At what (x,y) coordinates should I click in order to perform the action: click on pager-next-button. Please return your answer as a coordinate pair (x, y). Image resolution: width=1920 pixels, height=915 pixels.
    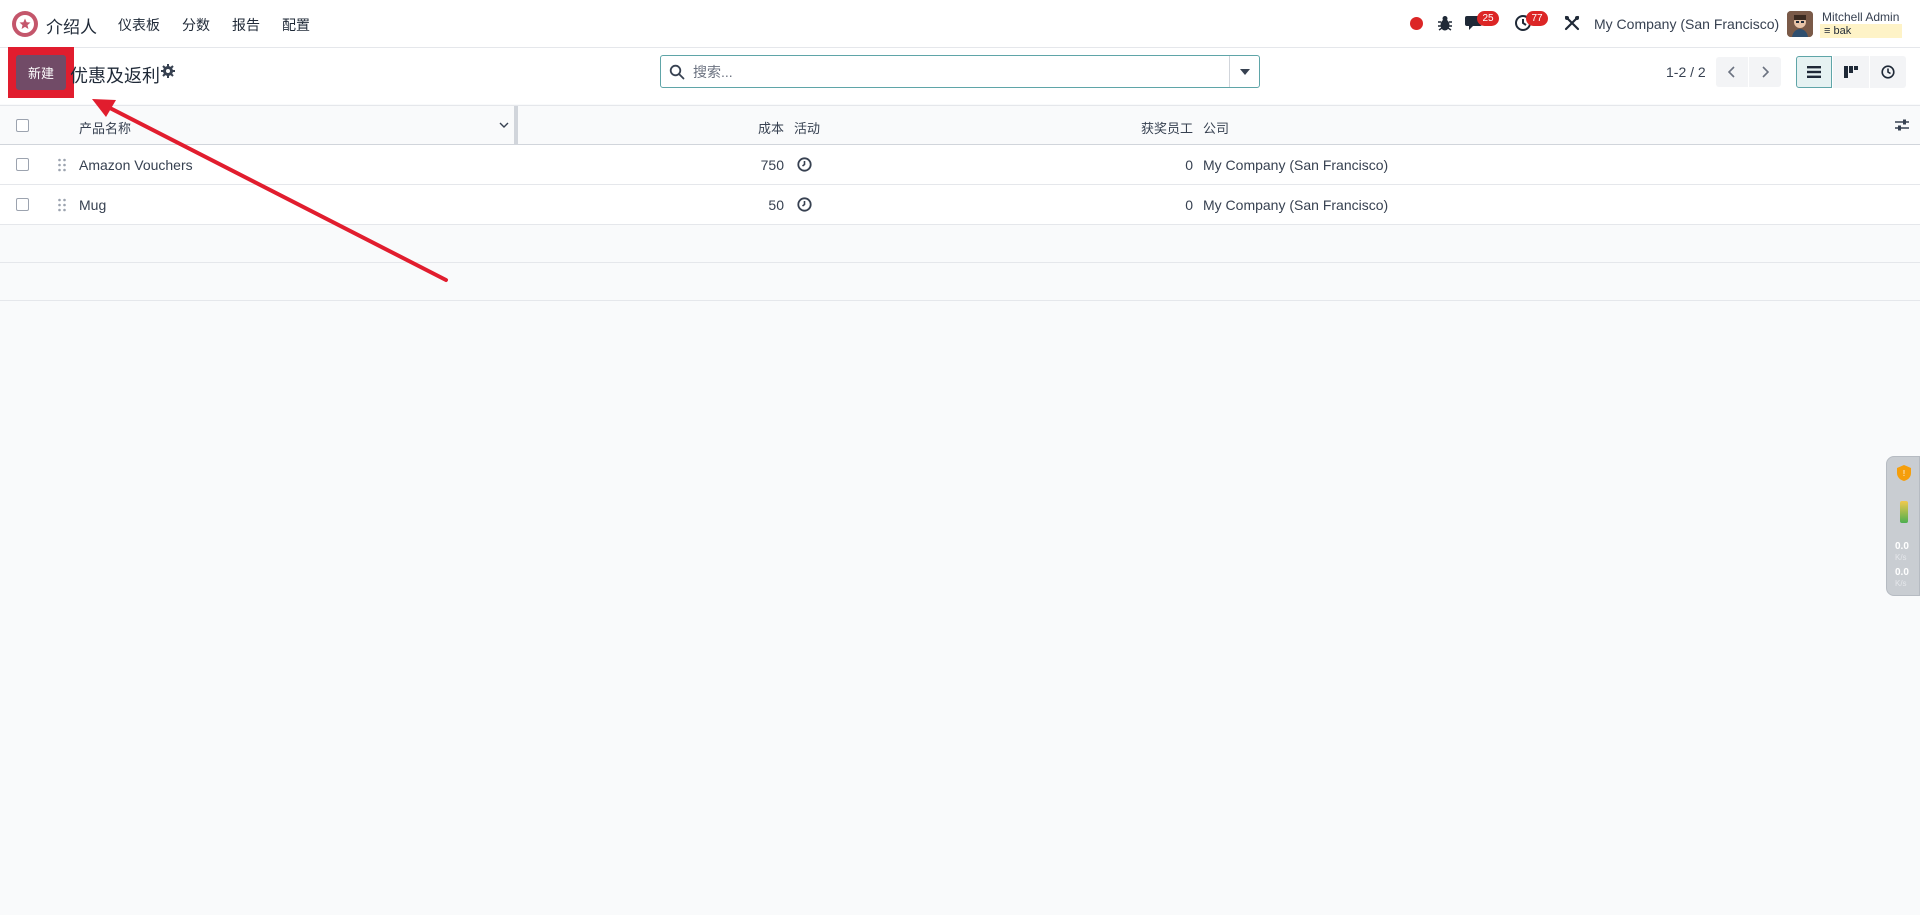
    Looking at the image, I should click on (1765, 72).